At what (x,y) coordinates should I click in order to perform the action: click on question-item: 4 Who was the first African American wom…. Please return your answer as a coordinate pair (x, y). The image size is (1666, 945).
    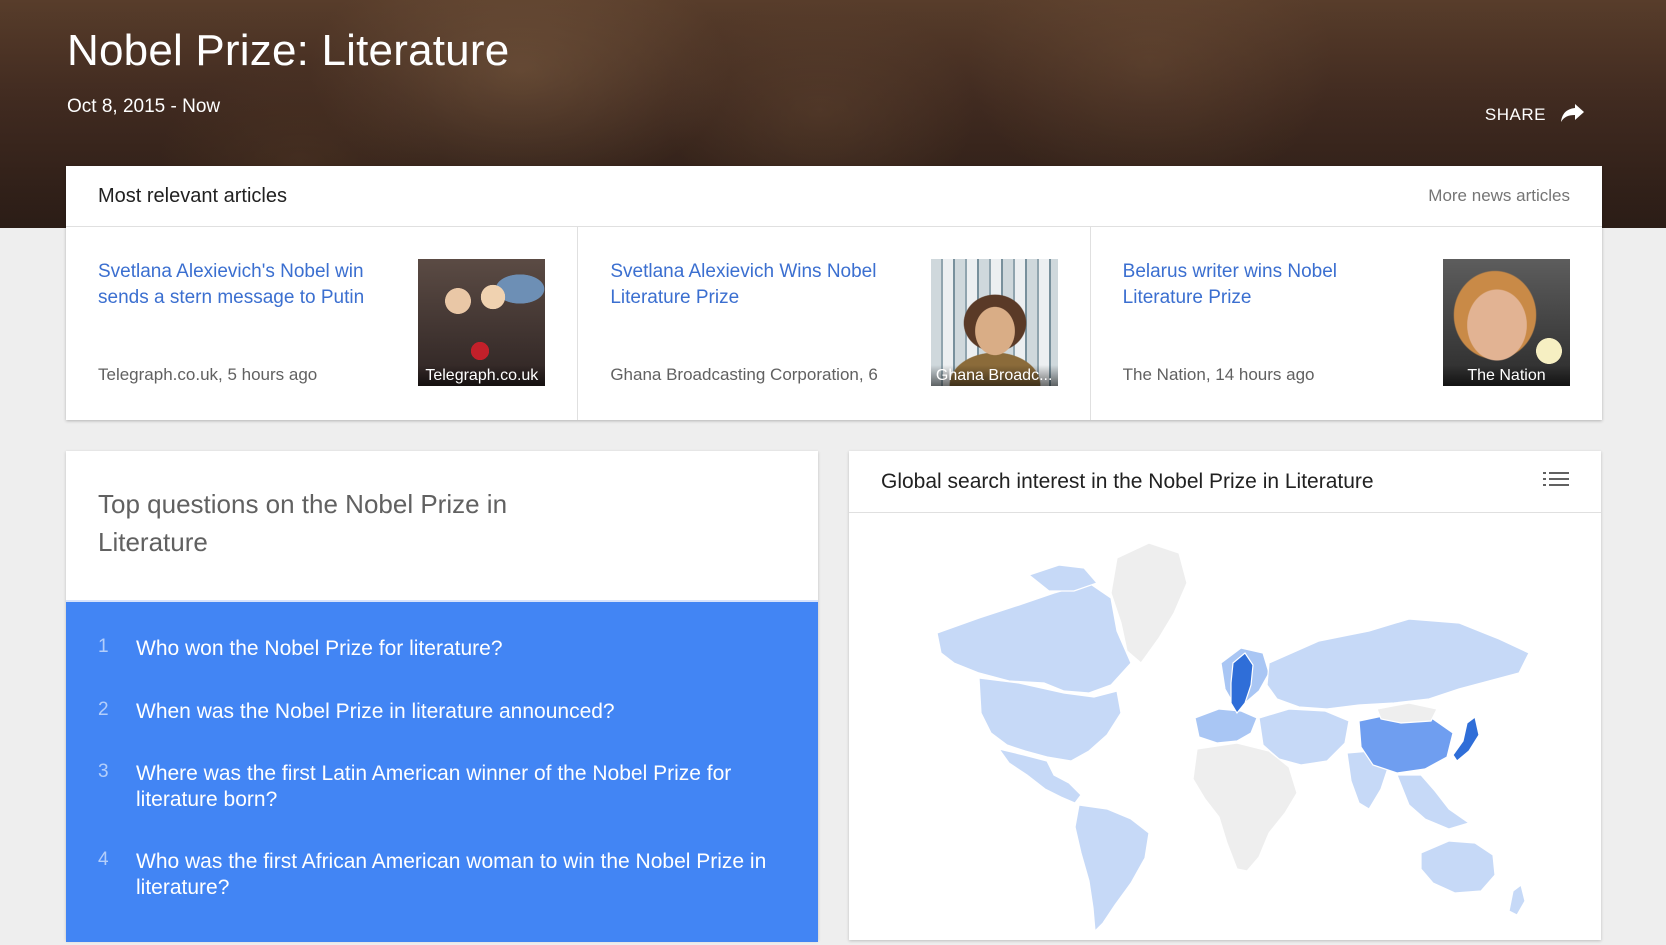
    Looking at the image, I should click on (443, 875).